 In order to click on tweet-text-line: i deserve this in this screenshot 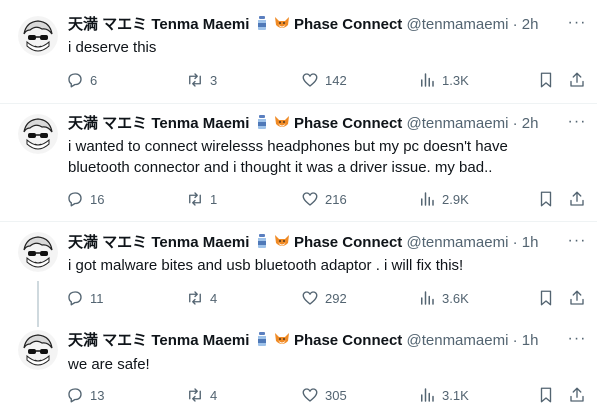, I will do `click(112, 47)`.